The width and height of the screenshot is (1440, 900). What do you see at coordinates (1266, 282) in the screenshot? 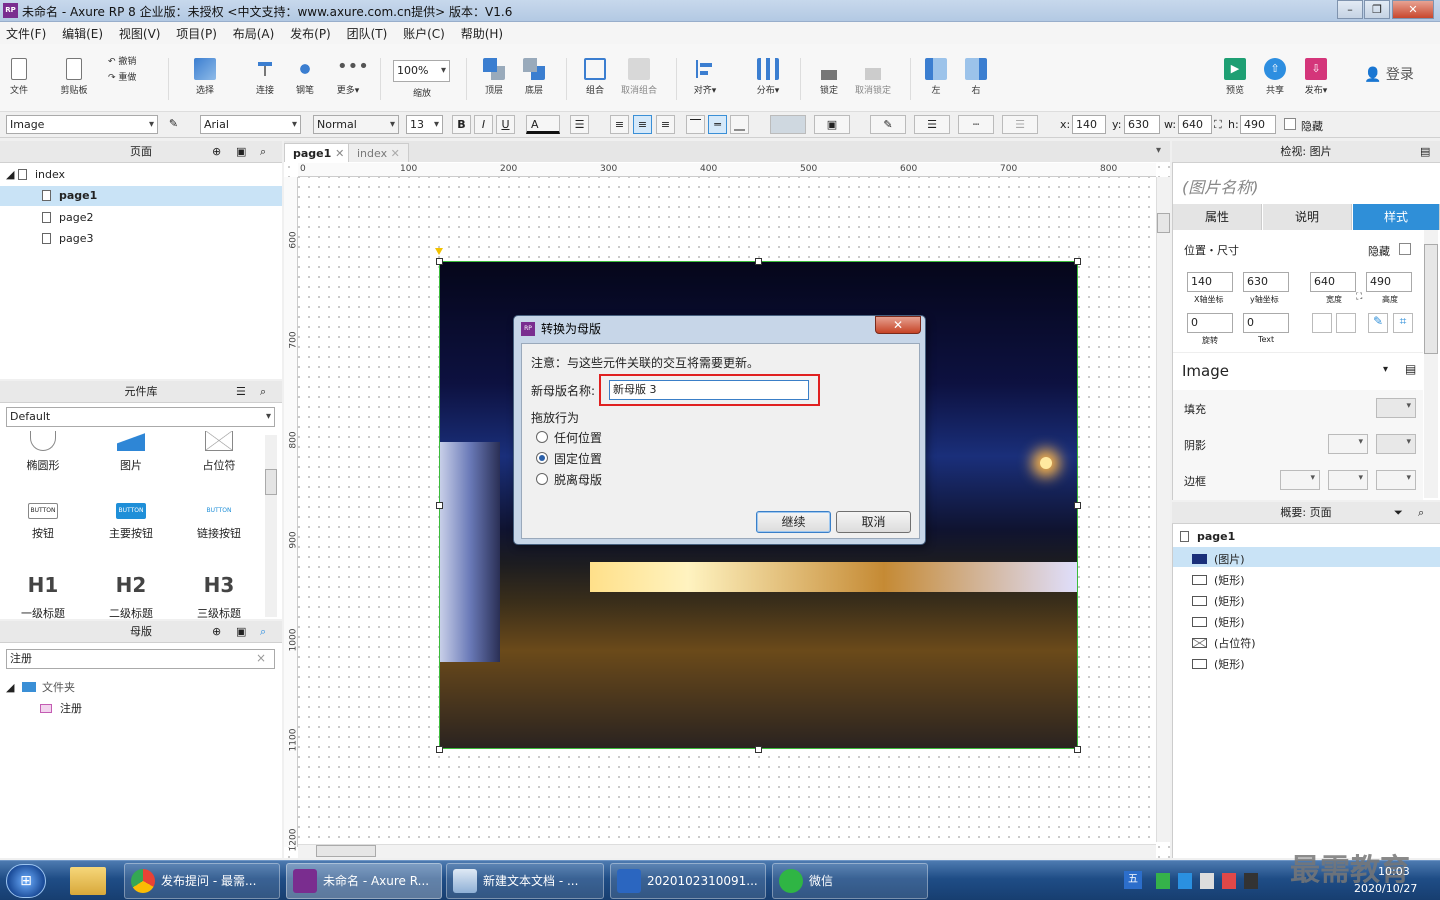
I see `inspector-y-input: 630` at bounding box center [1266, 282].